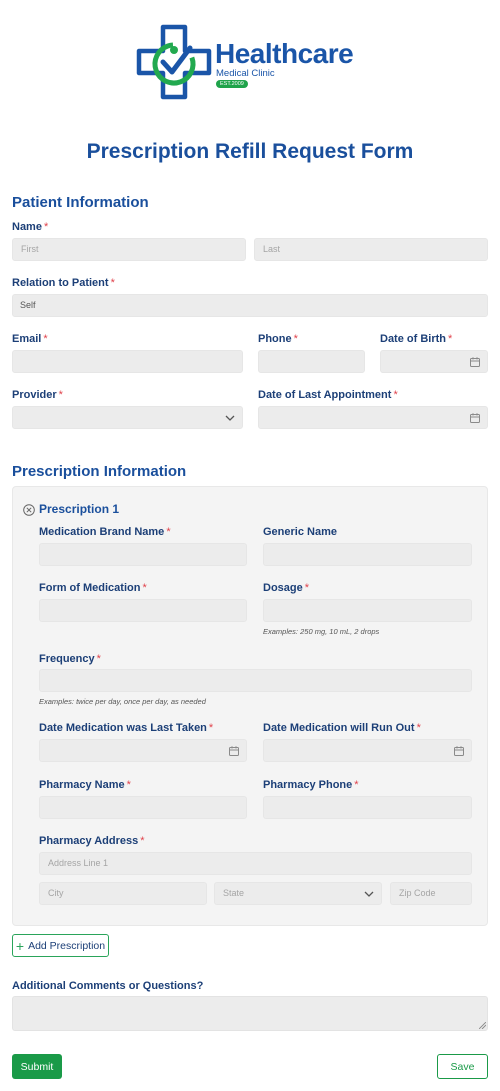 The image size is (500, 1091). What do you see at coordinates (300, 532) in the screenshot?
I see `generic-name-label: Generic Name` at bounding box center [300, 532].